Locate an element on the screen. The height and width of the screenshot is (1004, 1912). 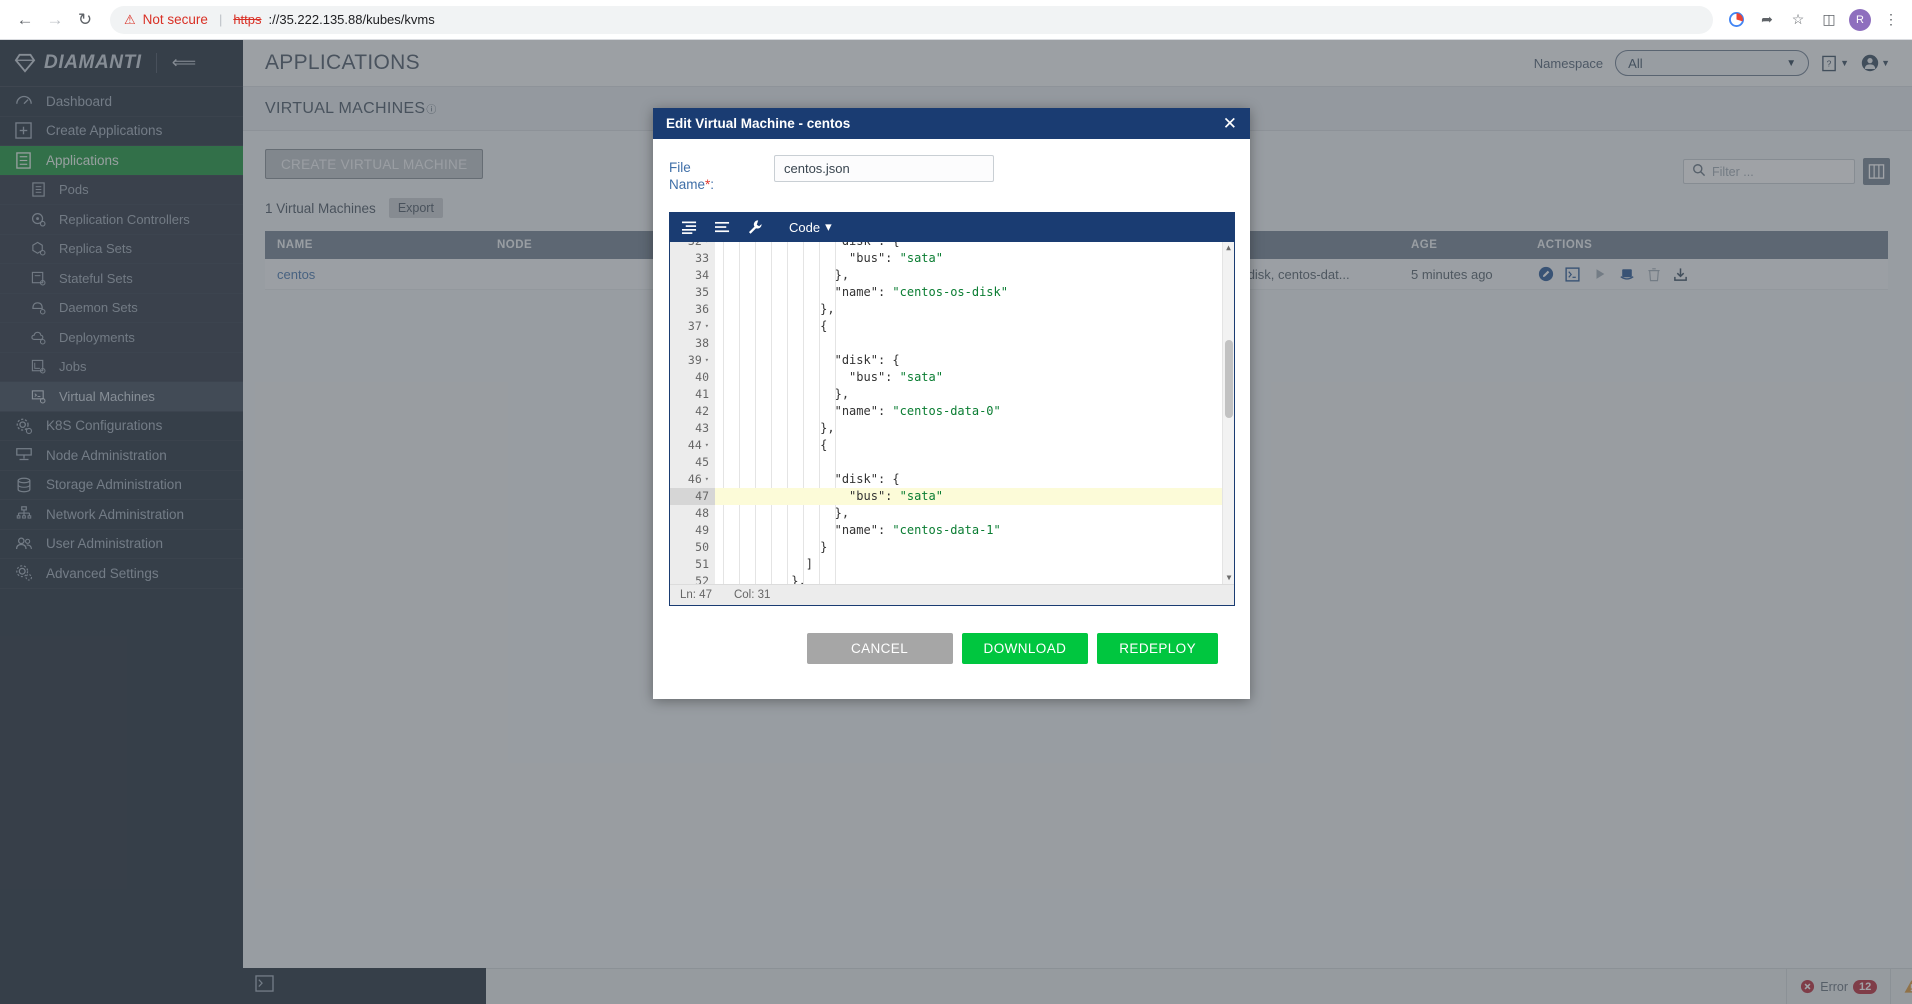
file-label-colon: : is located at coordinates (712, 184).